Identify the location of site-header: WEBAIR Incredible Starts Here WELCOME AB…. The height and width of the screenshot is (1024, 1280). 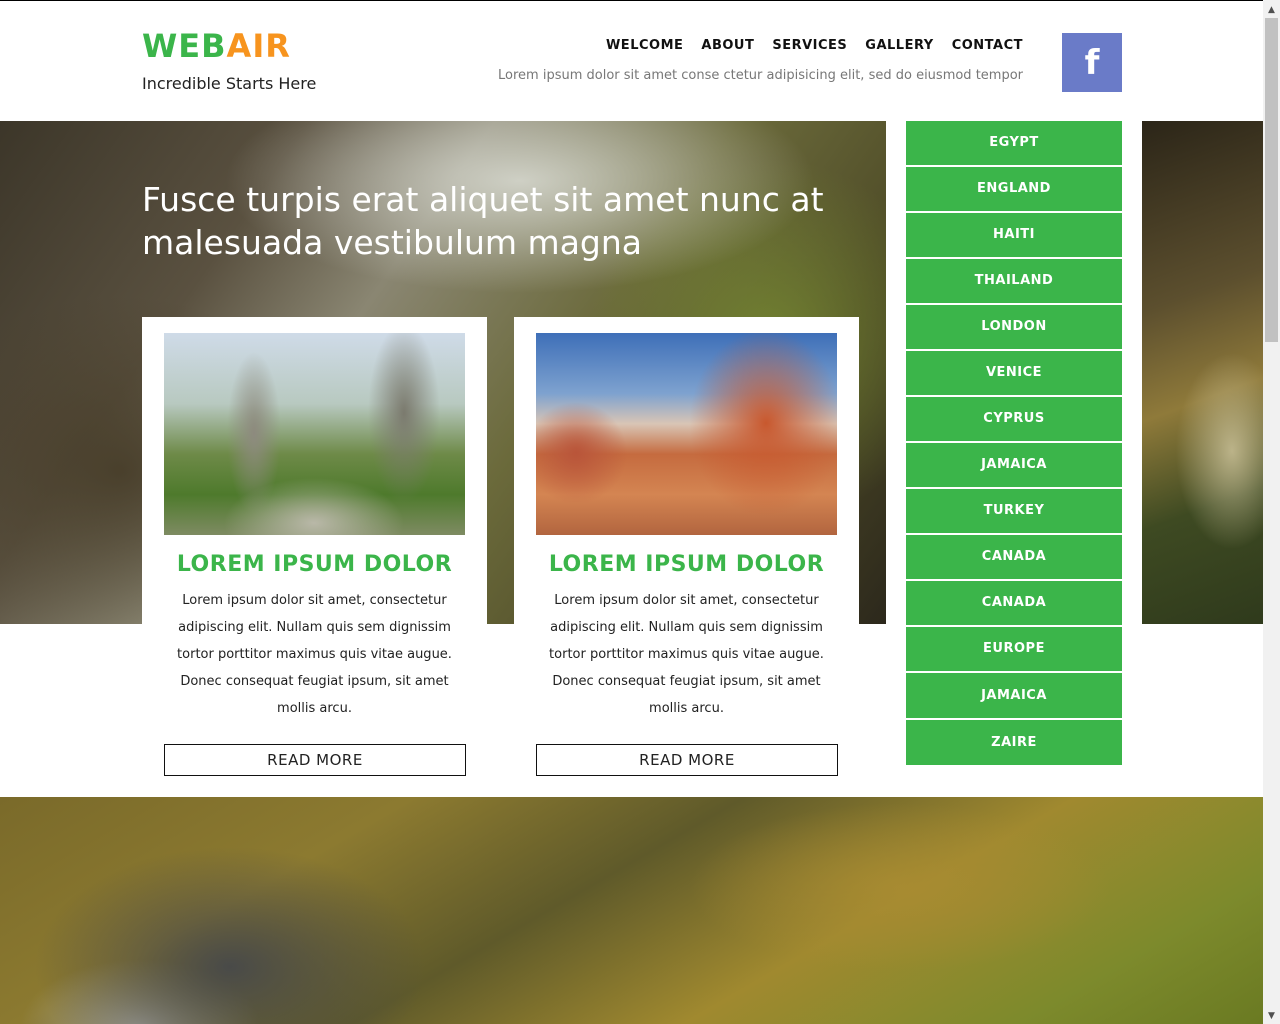
(631, 61).